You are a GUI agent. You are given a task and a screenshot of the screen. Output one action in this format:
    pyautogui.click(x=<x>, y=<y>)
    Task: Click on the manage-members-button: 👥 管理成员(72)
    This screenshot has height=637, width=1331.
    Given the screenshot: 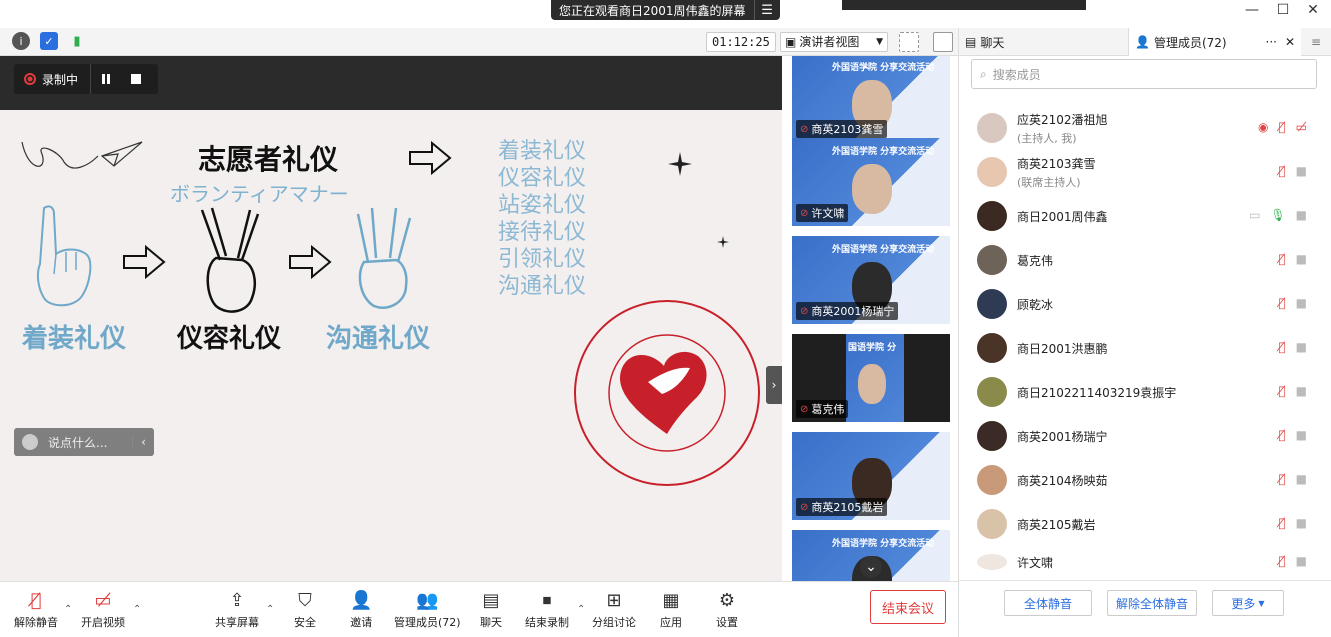 What is the action you would take?
    pyautogui.click(x=427, y=610)
    